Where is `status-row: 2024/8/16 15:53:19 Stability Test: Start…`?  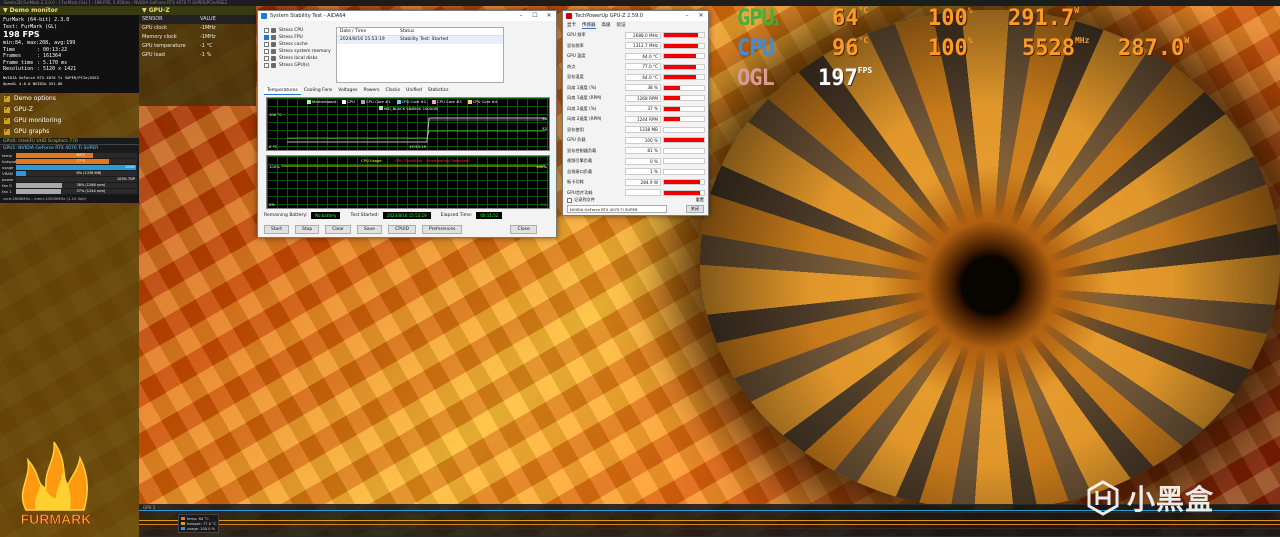 status-row: 2024/8/16 15:53:19 Stability Test: Start… is located at coordinates (420, 40).